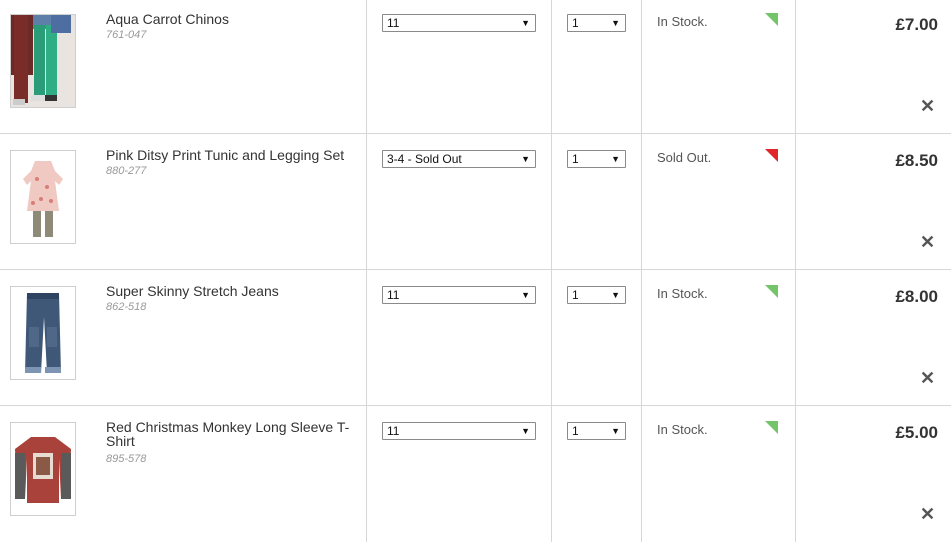  Describe the element at coordinates (231, 291) in the screenshot. I see `product-name: Super Skinny Stretch Jeans` at that location.